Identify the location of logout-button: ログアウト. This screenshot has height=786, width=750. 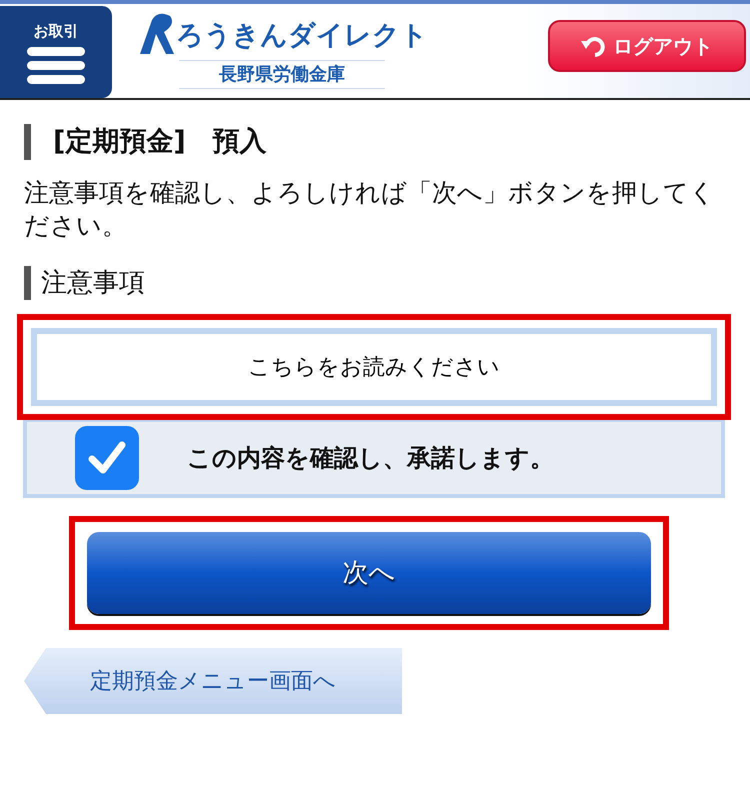
(647, 46).